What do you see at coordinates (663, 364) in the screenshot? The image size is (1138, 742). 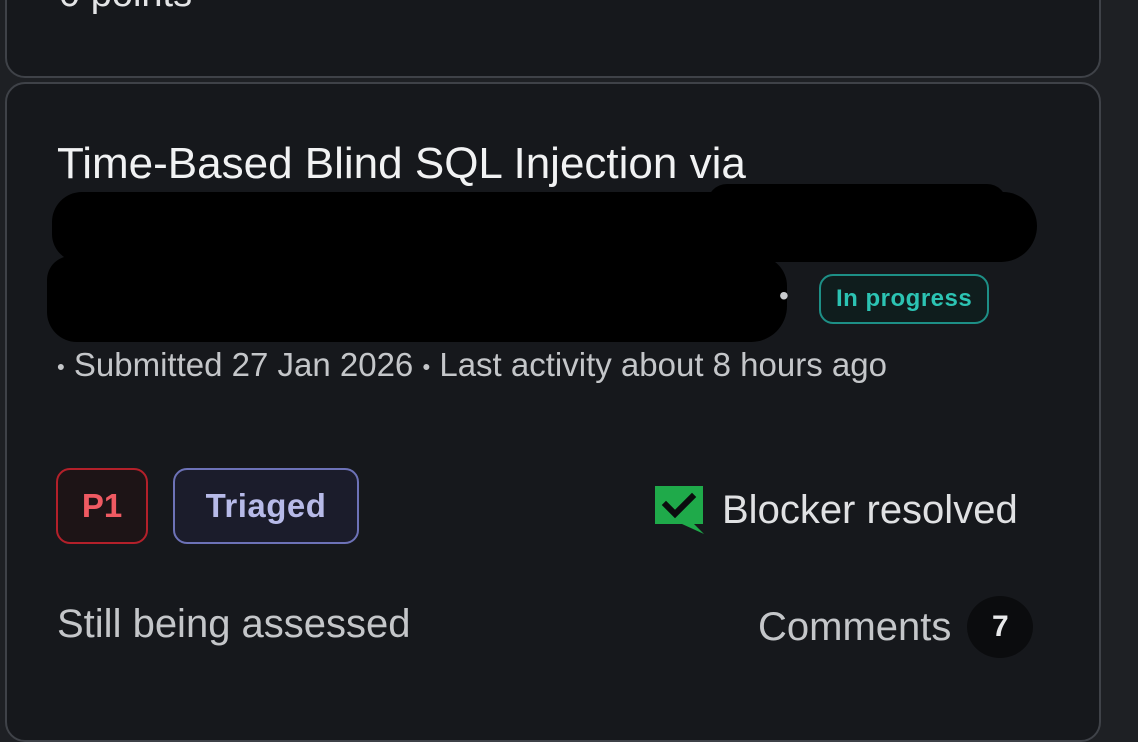 I see `last-activity: Last activity about 8 hours ago` at bounding box center [663, 364].